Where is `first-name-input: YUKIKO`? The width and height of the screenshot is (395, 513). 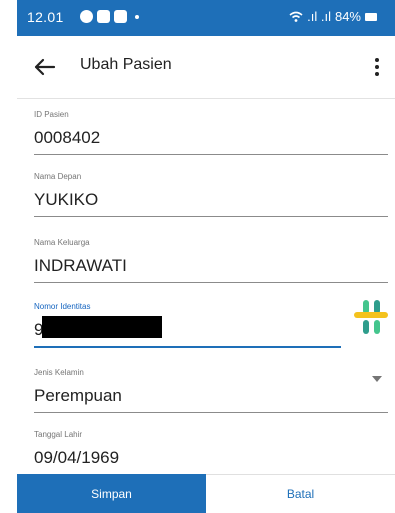
first-name-input: YUKIKO is located at coordinates (211, 203).